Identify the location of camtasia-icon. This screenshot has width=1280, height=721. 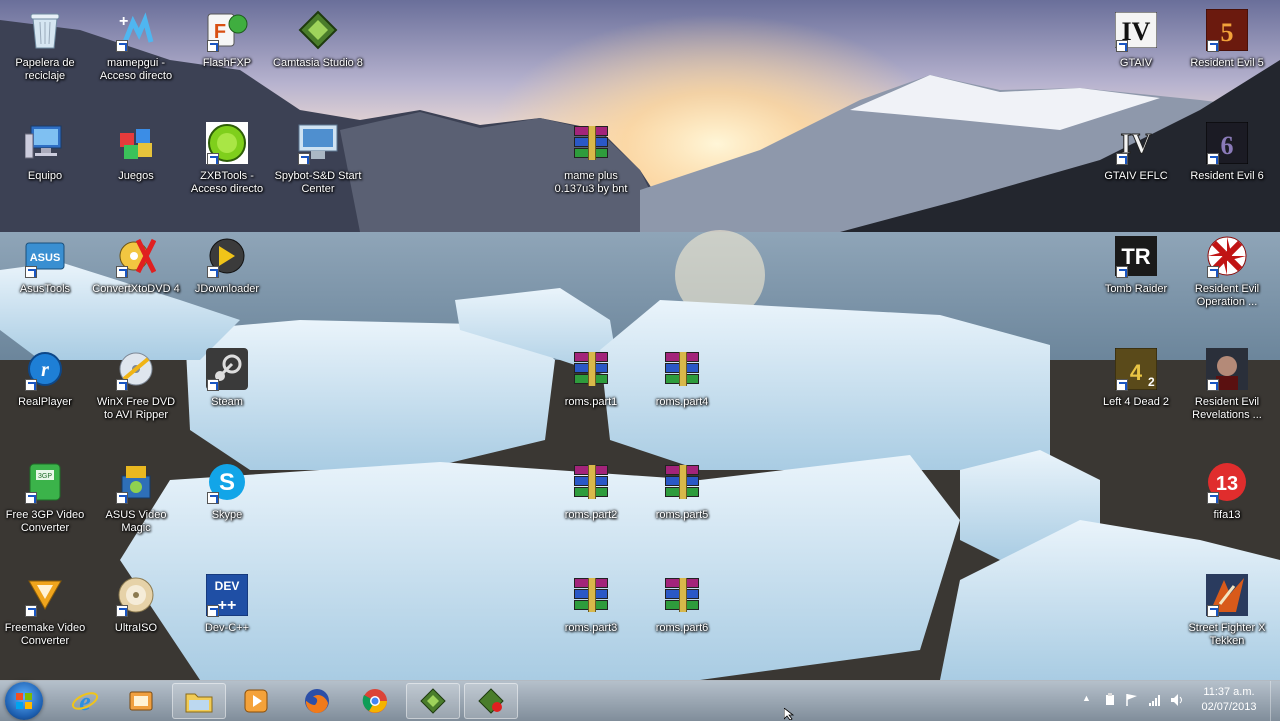
(433, 701).